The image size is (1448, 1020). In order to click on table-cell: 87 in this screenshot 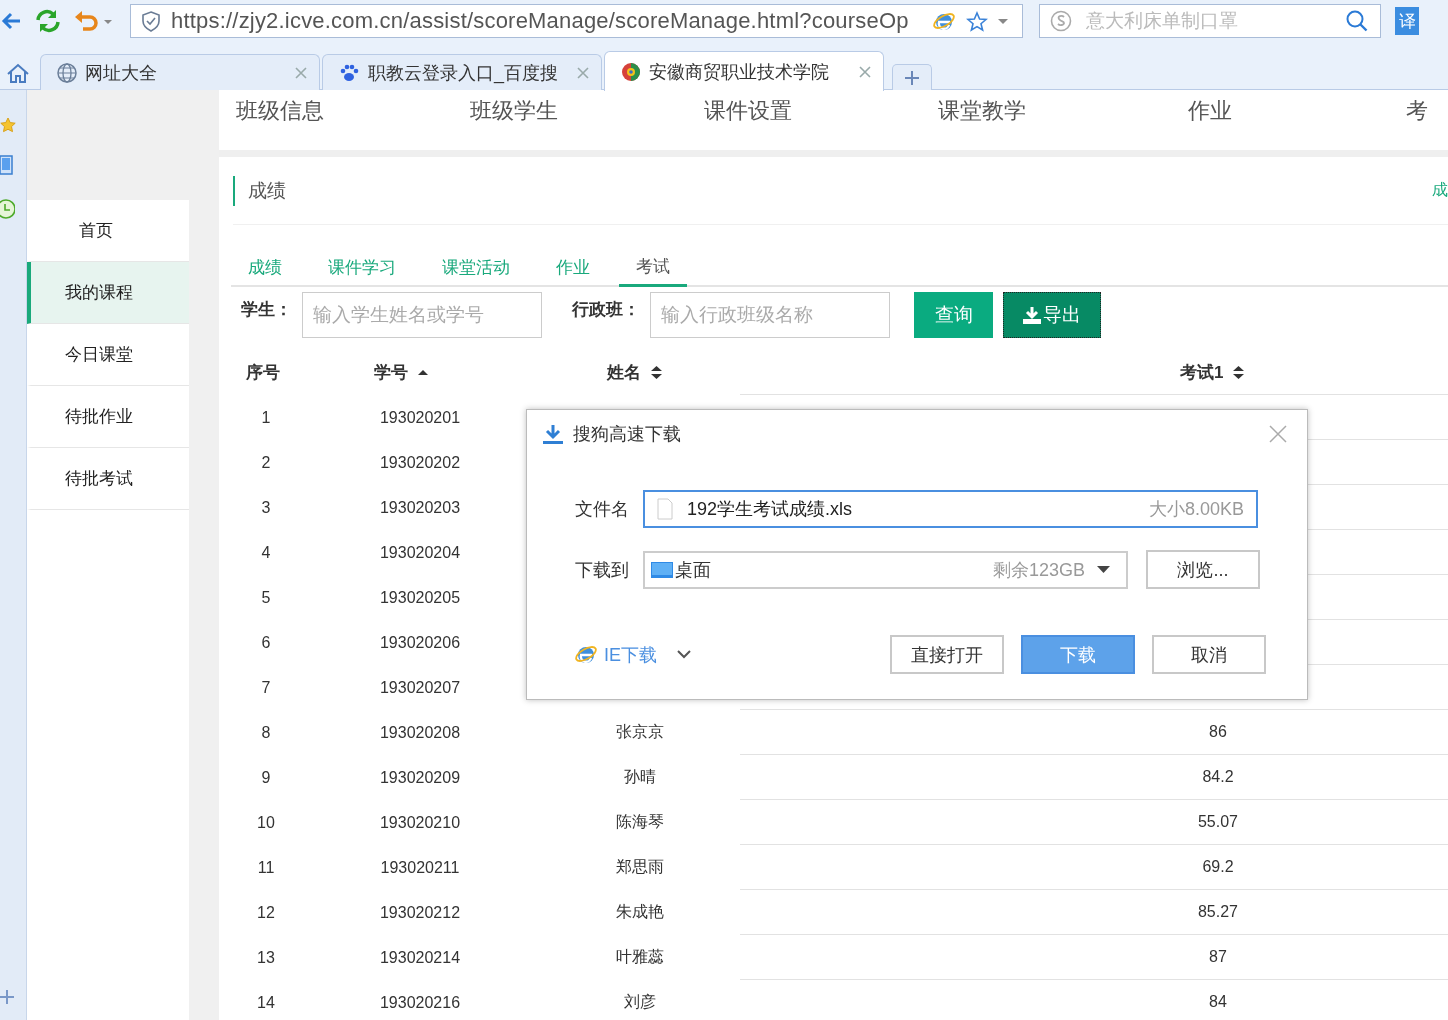, I will do `click(1218, 957)`.